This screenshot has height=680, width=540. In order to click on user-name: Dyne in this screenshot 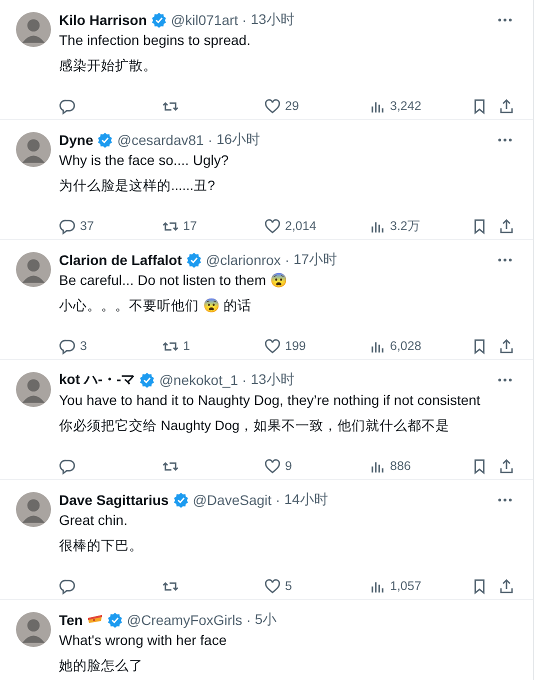, I will do `click(76, 140)`.